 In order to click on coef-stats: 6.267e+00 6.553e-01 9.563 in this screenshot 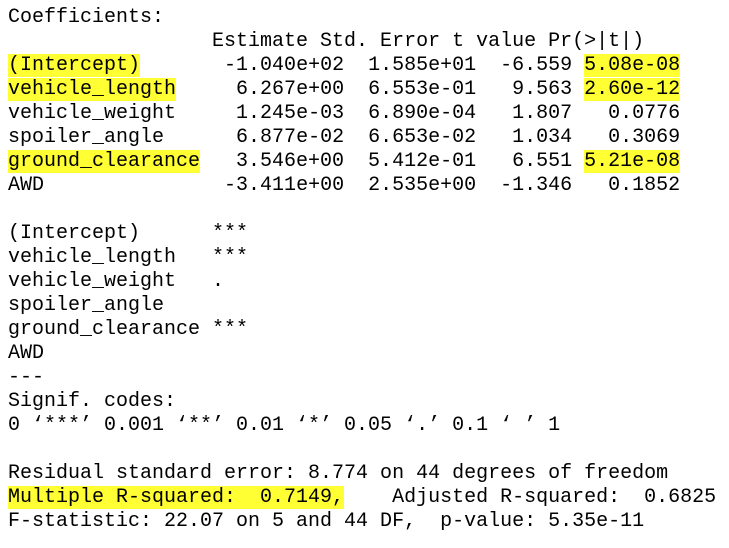, I will do `click(392, 89)`.